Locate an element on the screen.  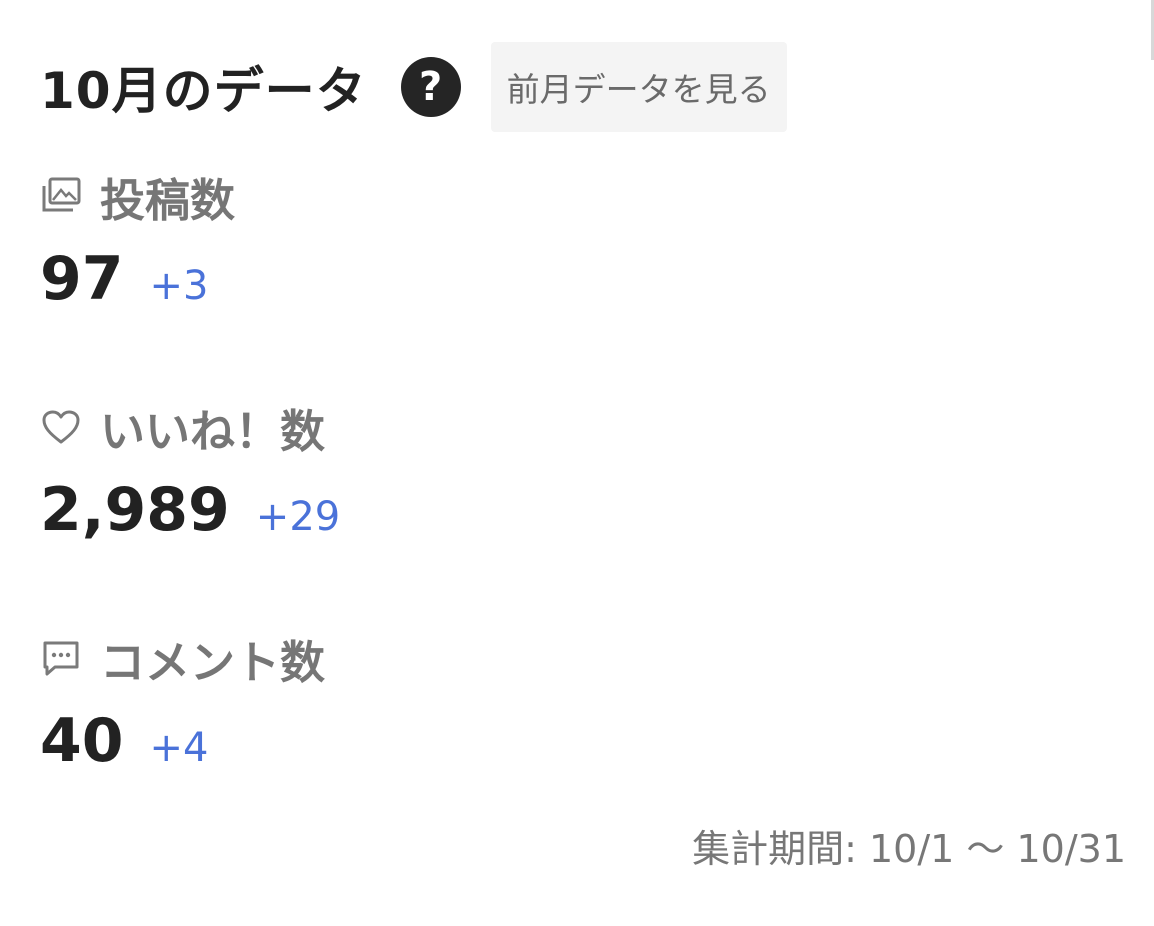
page-title: 10月のデータ is located at coordinates (203, 91).